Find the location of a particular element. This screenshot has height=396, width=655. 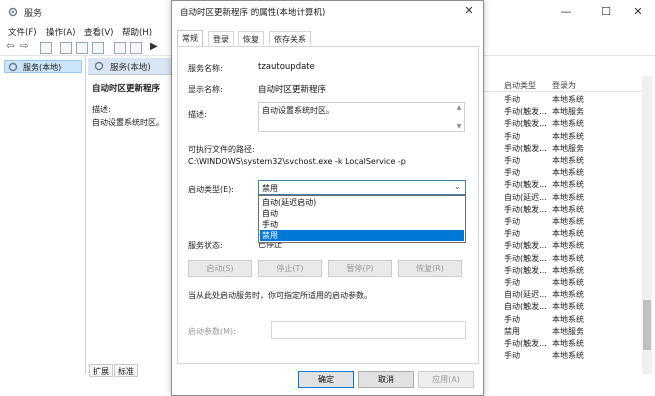

option-auto-delayed: 自动(延迟启动) is located at coordinates (362, 202).